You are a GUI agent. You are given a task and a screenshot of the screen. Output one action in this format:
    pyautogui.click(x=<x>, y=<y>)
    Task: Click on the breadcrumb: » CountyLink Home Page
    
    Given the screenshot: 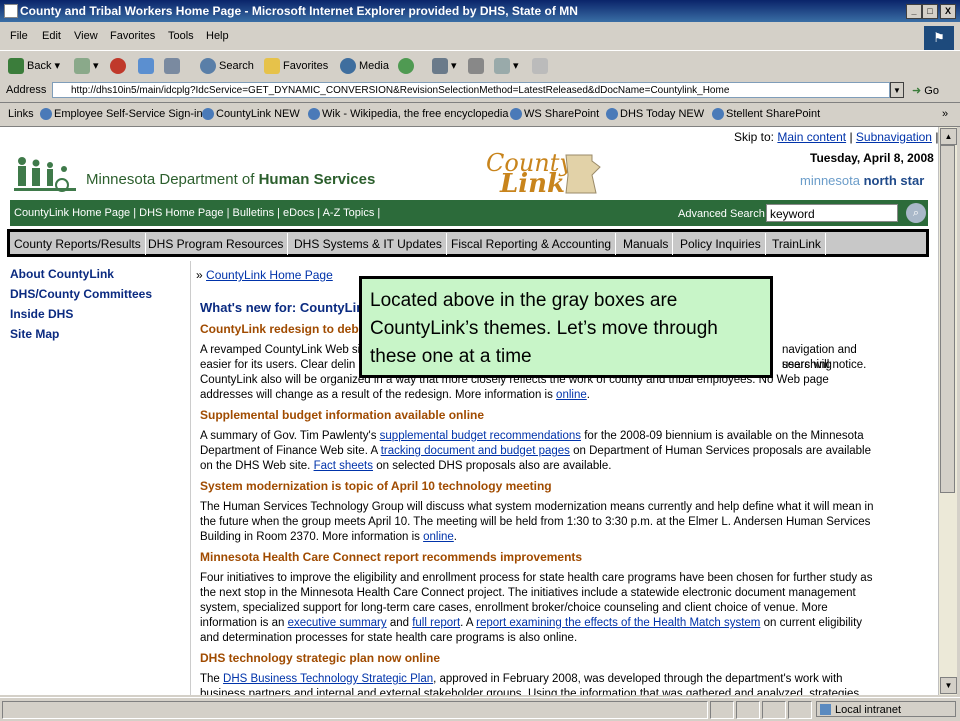 What is the action you would take?
    pyautogui.click(x=264, y=275)
    